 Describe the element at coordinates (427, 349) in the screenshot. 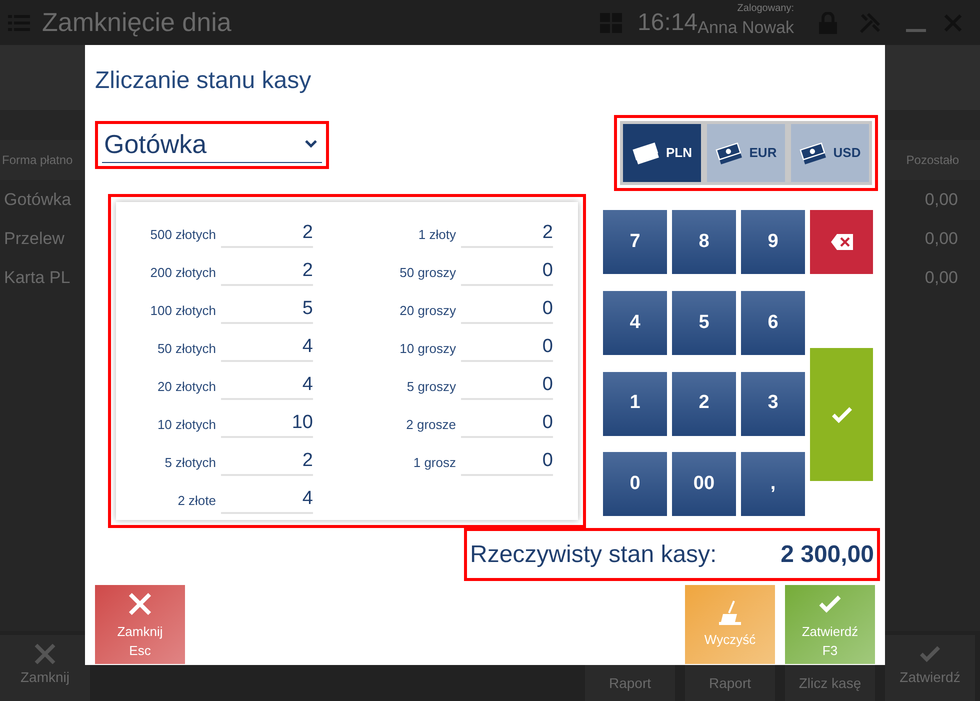

I see `denomination-label: 10 groszy` at that location.